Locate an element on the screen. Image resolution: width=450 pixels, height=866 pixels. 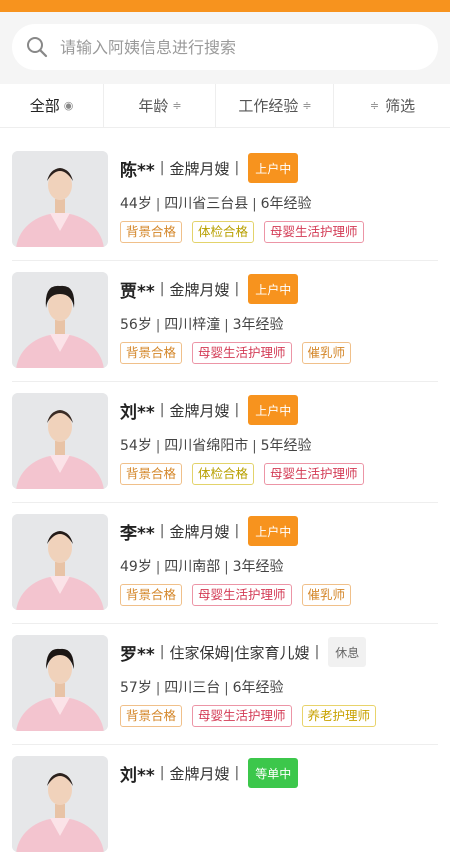
name-line: 罗** | 住家保姆|住家育儿嫂 | 休息 is located at coordinates (243, 652).